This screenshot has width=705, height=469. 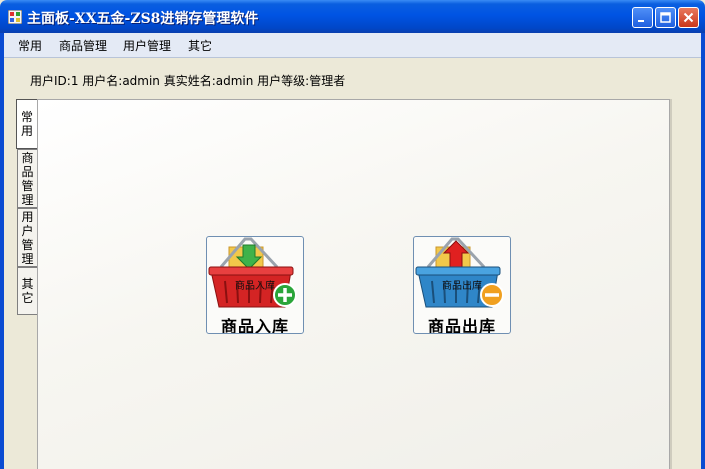 I want to click on stock-in-caption: 商品入库, so click(x=254, y=325).